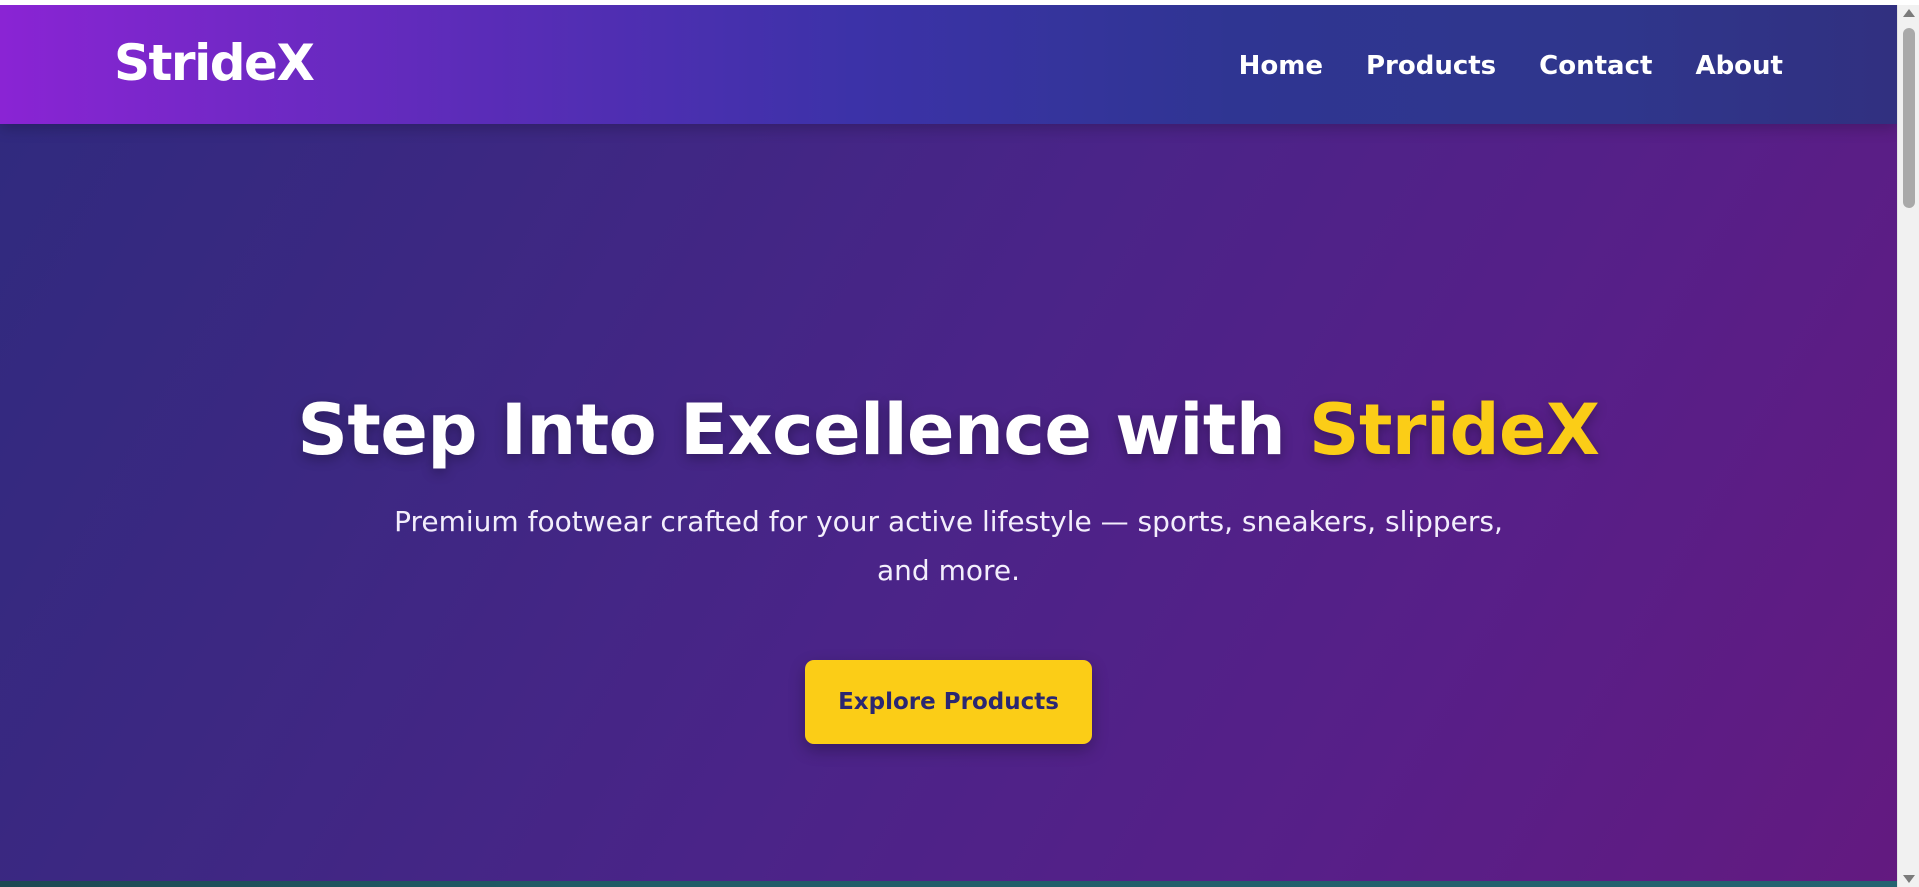  Describe the element at coordinates (1431, 66) in the screenshot. I see `nav-link-products: Products` at that location.